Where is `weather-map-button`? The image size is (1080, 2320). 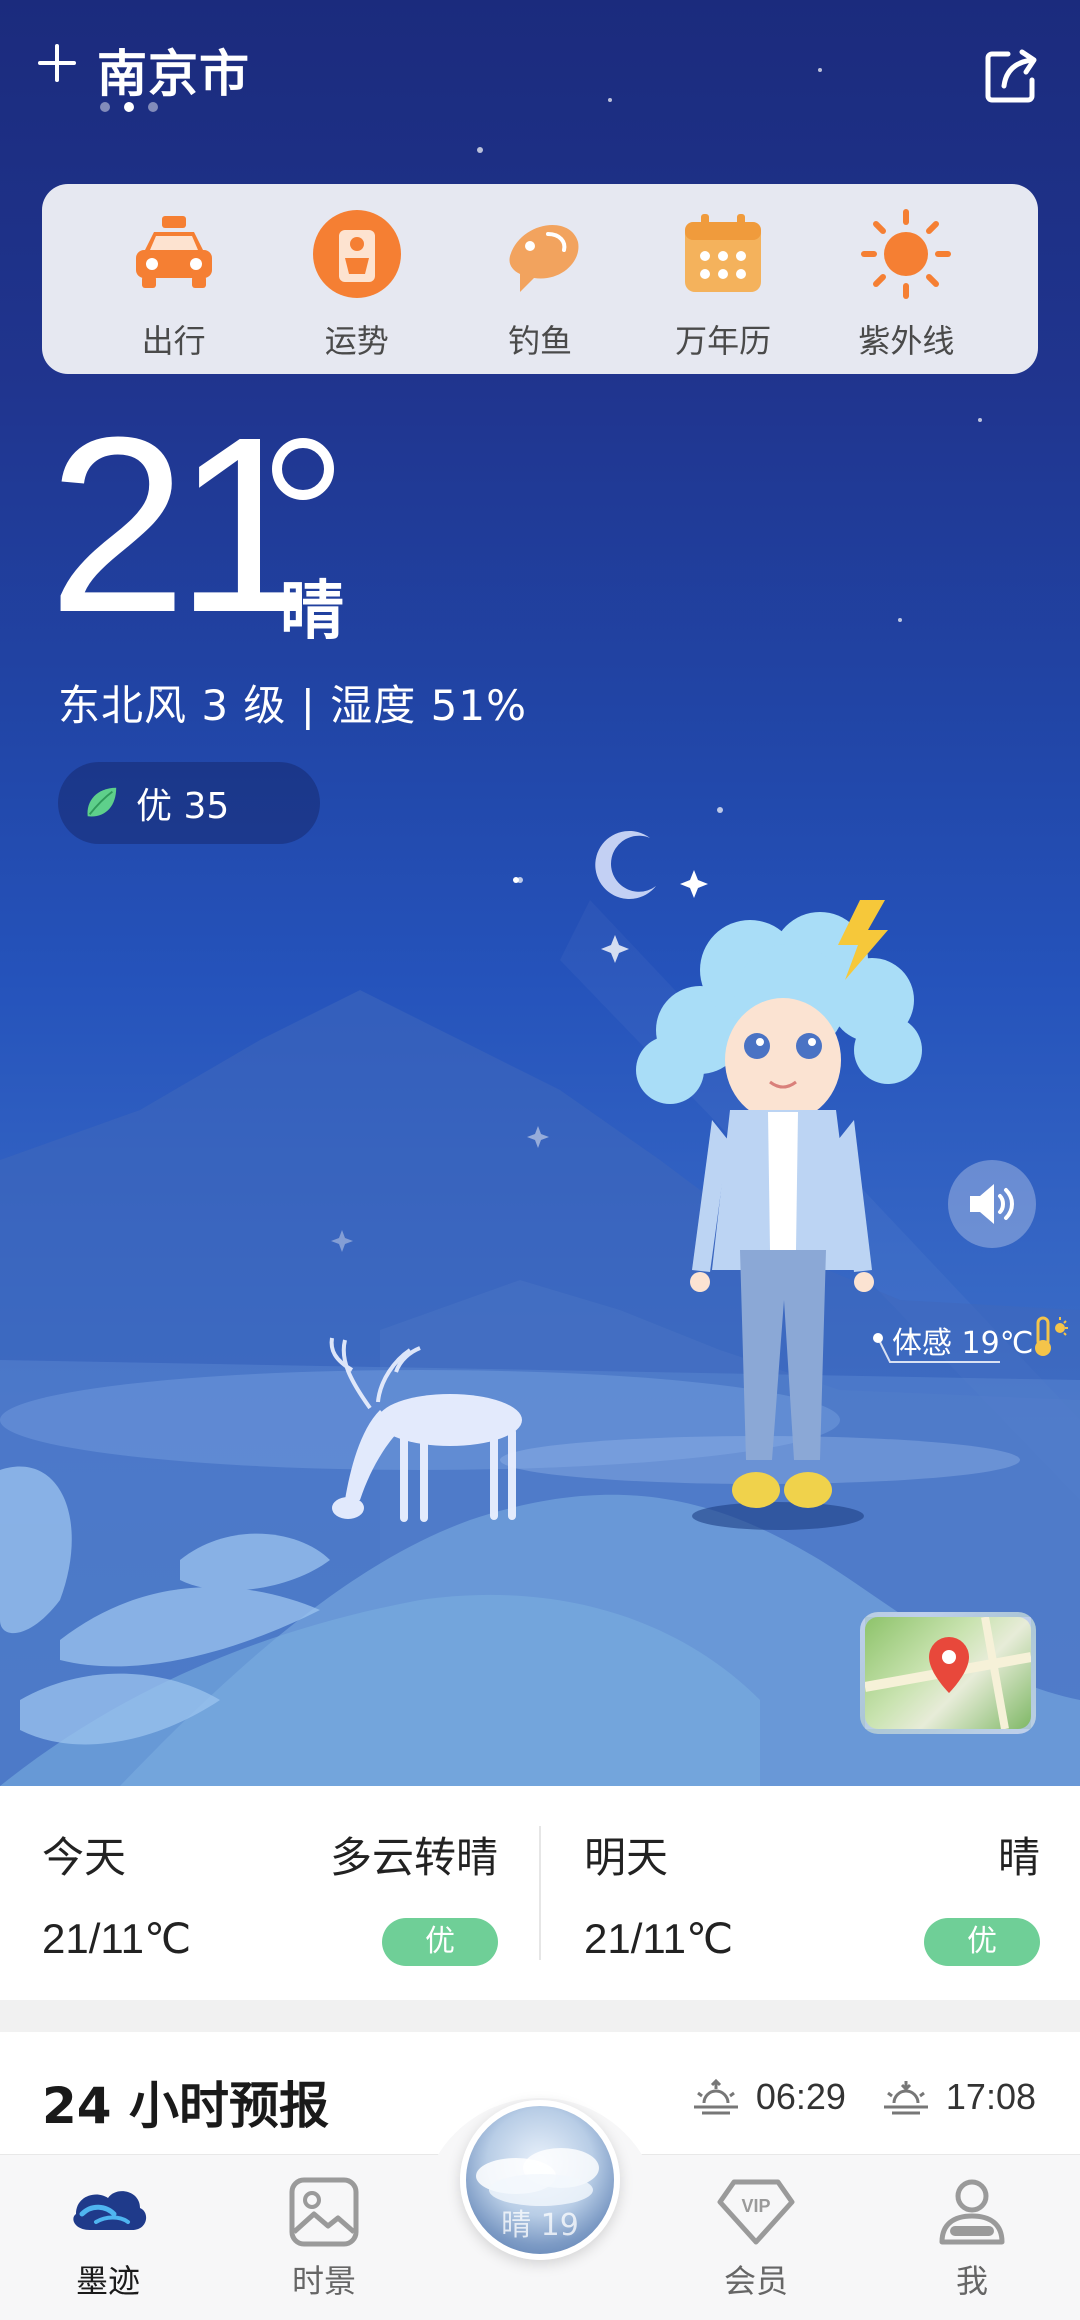 weather-map-button is located at coordinates (948, 1673).